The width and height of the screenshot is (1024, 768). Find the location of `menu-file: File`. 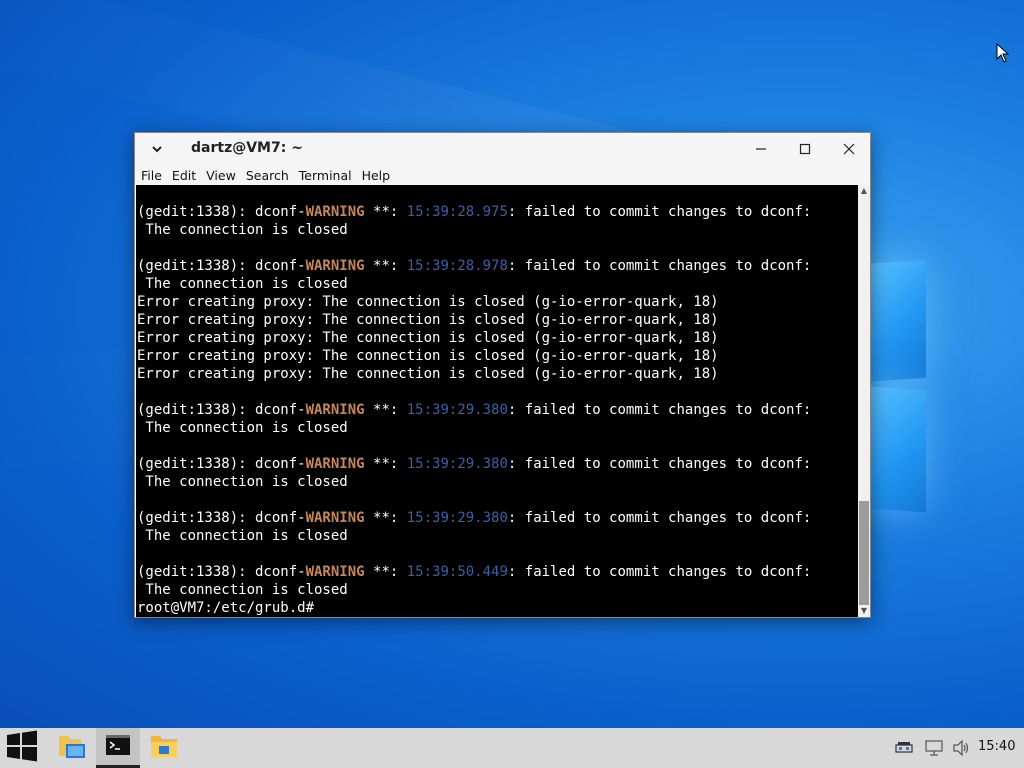

menu-file: File is located at coordinates (151, 175).